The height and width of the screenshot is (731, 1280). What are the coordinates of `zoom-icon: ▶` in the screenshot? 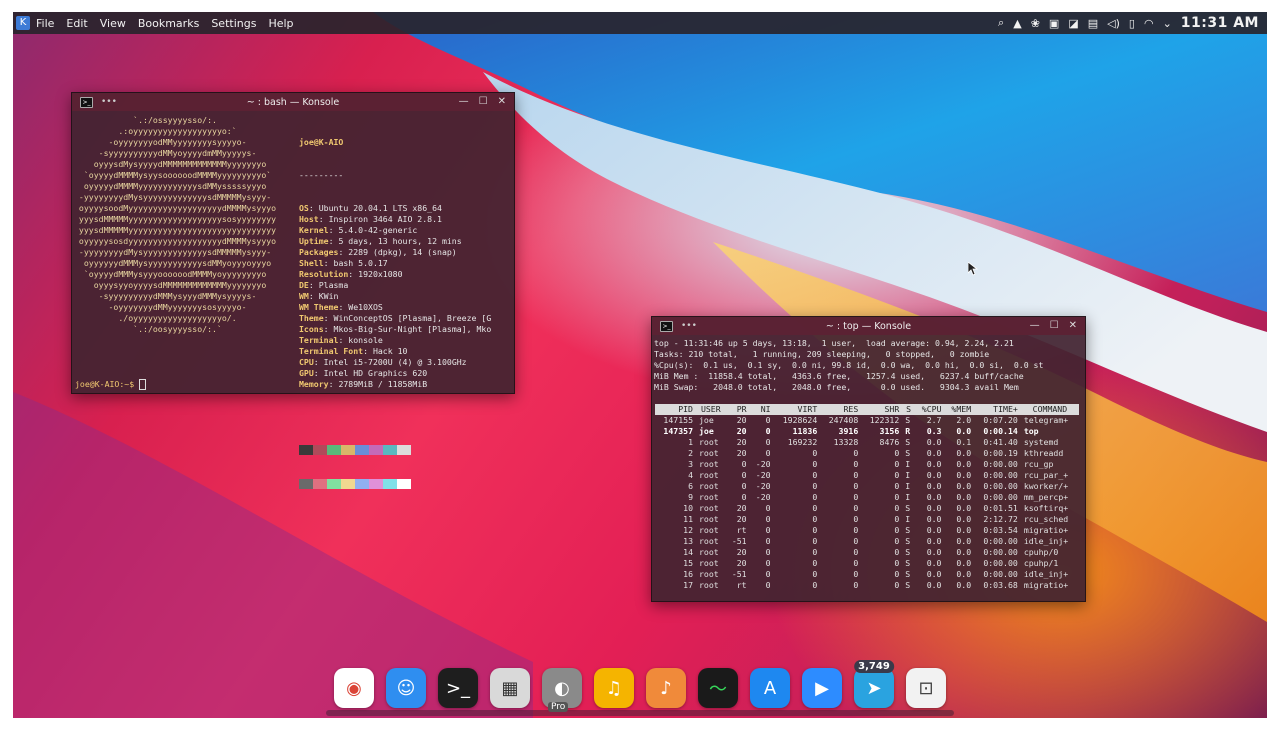 It's located at (822, 688).